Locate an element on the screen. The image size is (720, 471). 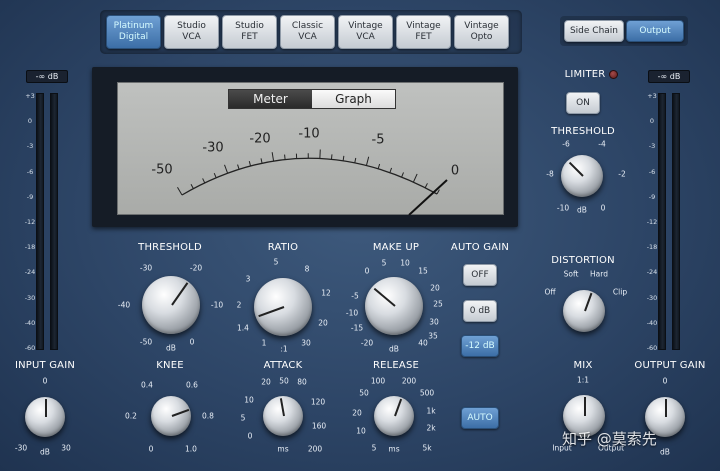
makeup-knob-tick-label: 5 is located at coordinates (384, 263).